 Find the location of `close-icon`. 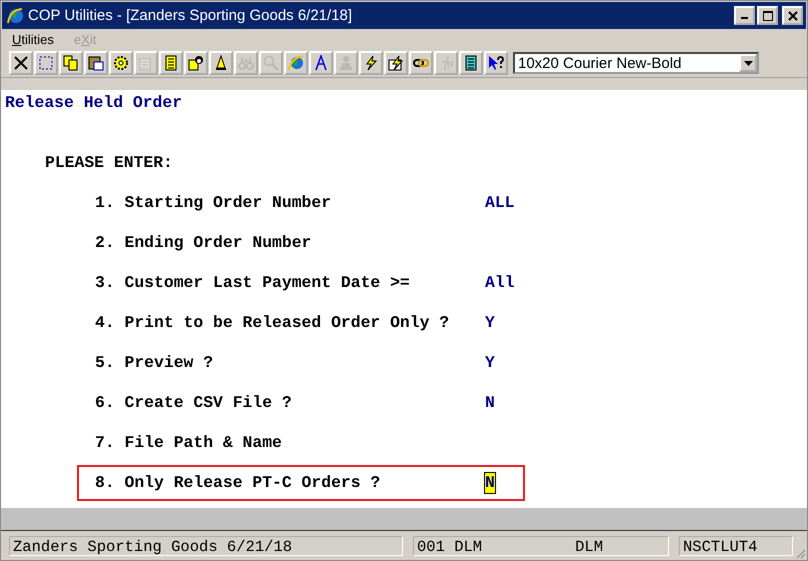

close-icon is located at coordinates (793, 15).